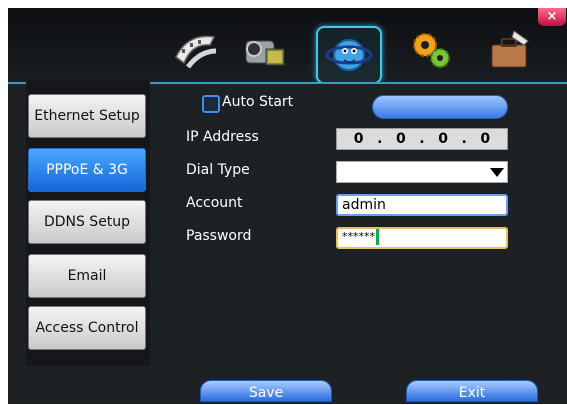  I want to click on sidebar-item-ddns-setup: DDNS Setup, so click(87, 222).